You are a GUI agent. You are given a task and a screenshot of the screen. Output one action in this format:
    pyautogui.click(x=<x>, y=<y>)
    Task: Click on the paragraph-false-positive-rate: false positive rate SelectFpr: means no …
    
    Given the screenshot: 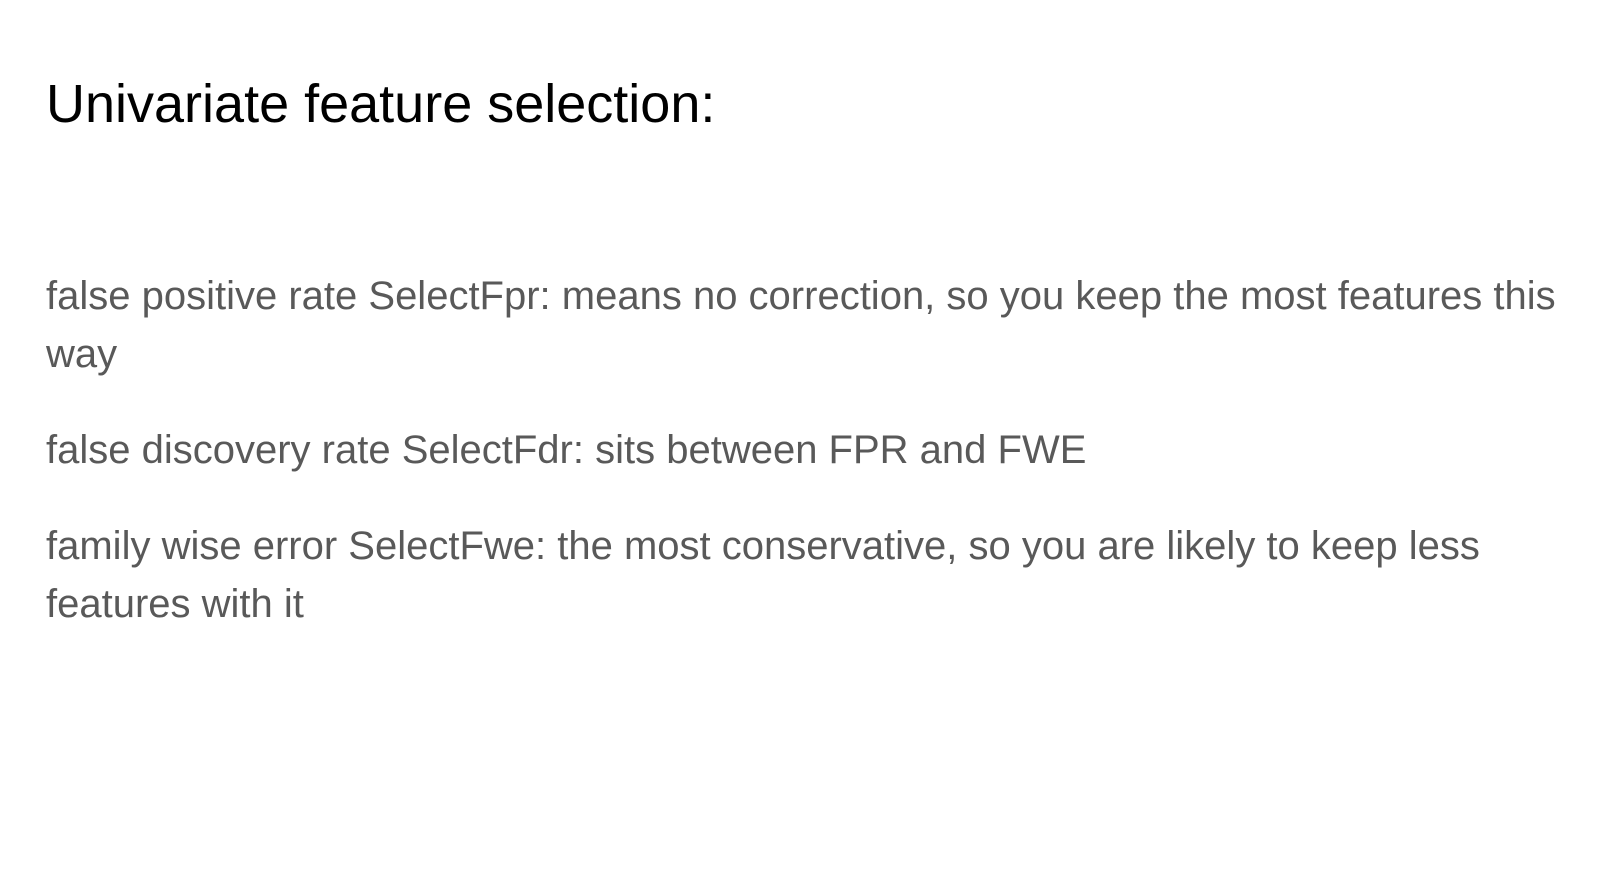 What is the action you would take?
    pyautogui.click(x=801, y=325)
    